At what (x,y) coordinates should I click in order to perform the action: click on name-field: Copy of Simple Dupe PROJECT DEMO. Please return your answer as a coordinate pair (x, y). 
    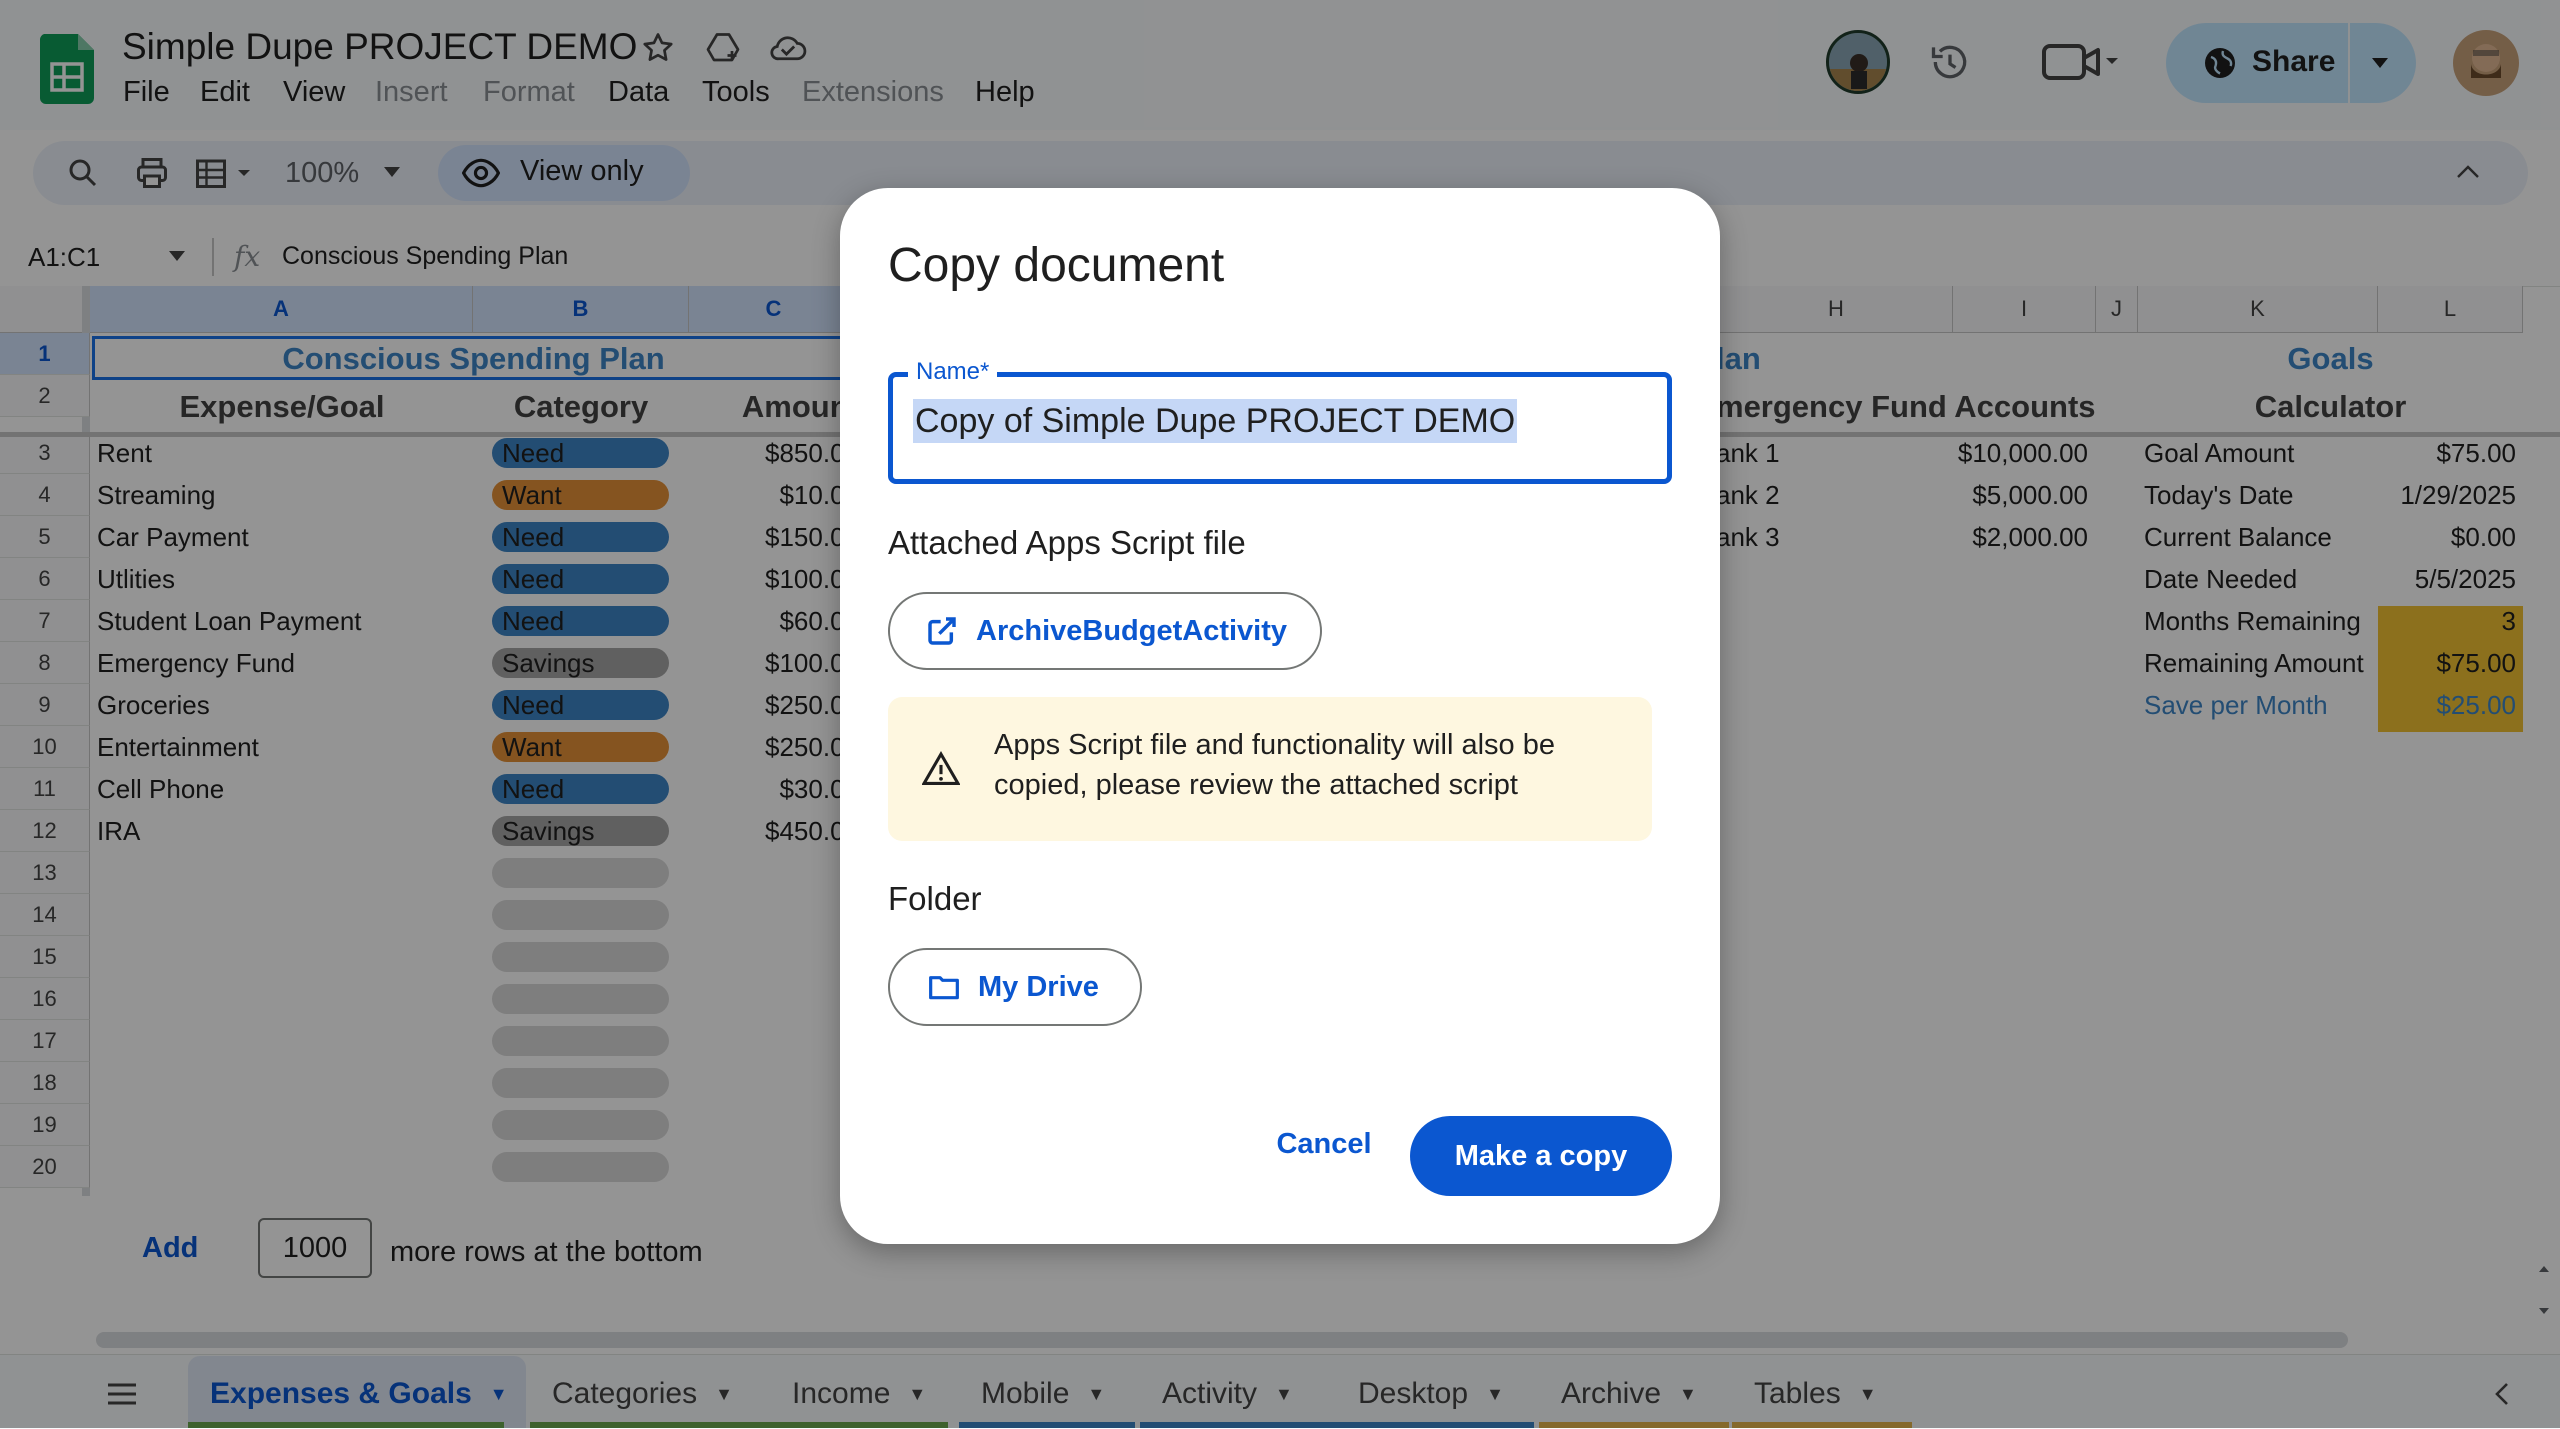
    Looking at the image, I should click on (1280, 428).